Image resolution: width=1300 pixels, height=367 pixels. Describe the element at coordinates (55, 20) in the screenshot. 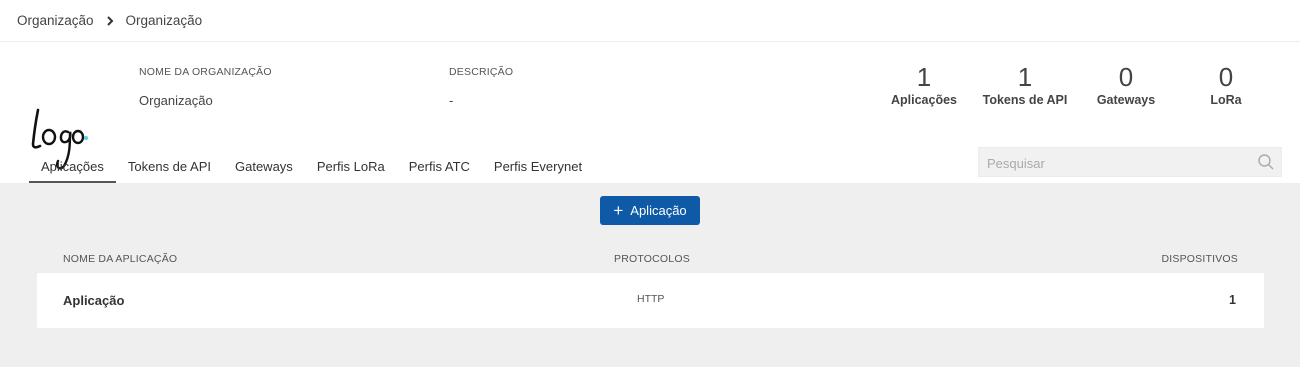

I see `breadcrumb-item-org: Organização` at that location.